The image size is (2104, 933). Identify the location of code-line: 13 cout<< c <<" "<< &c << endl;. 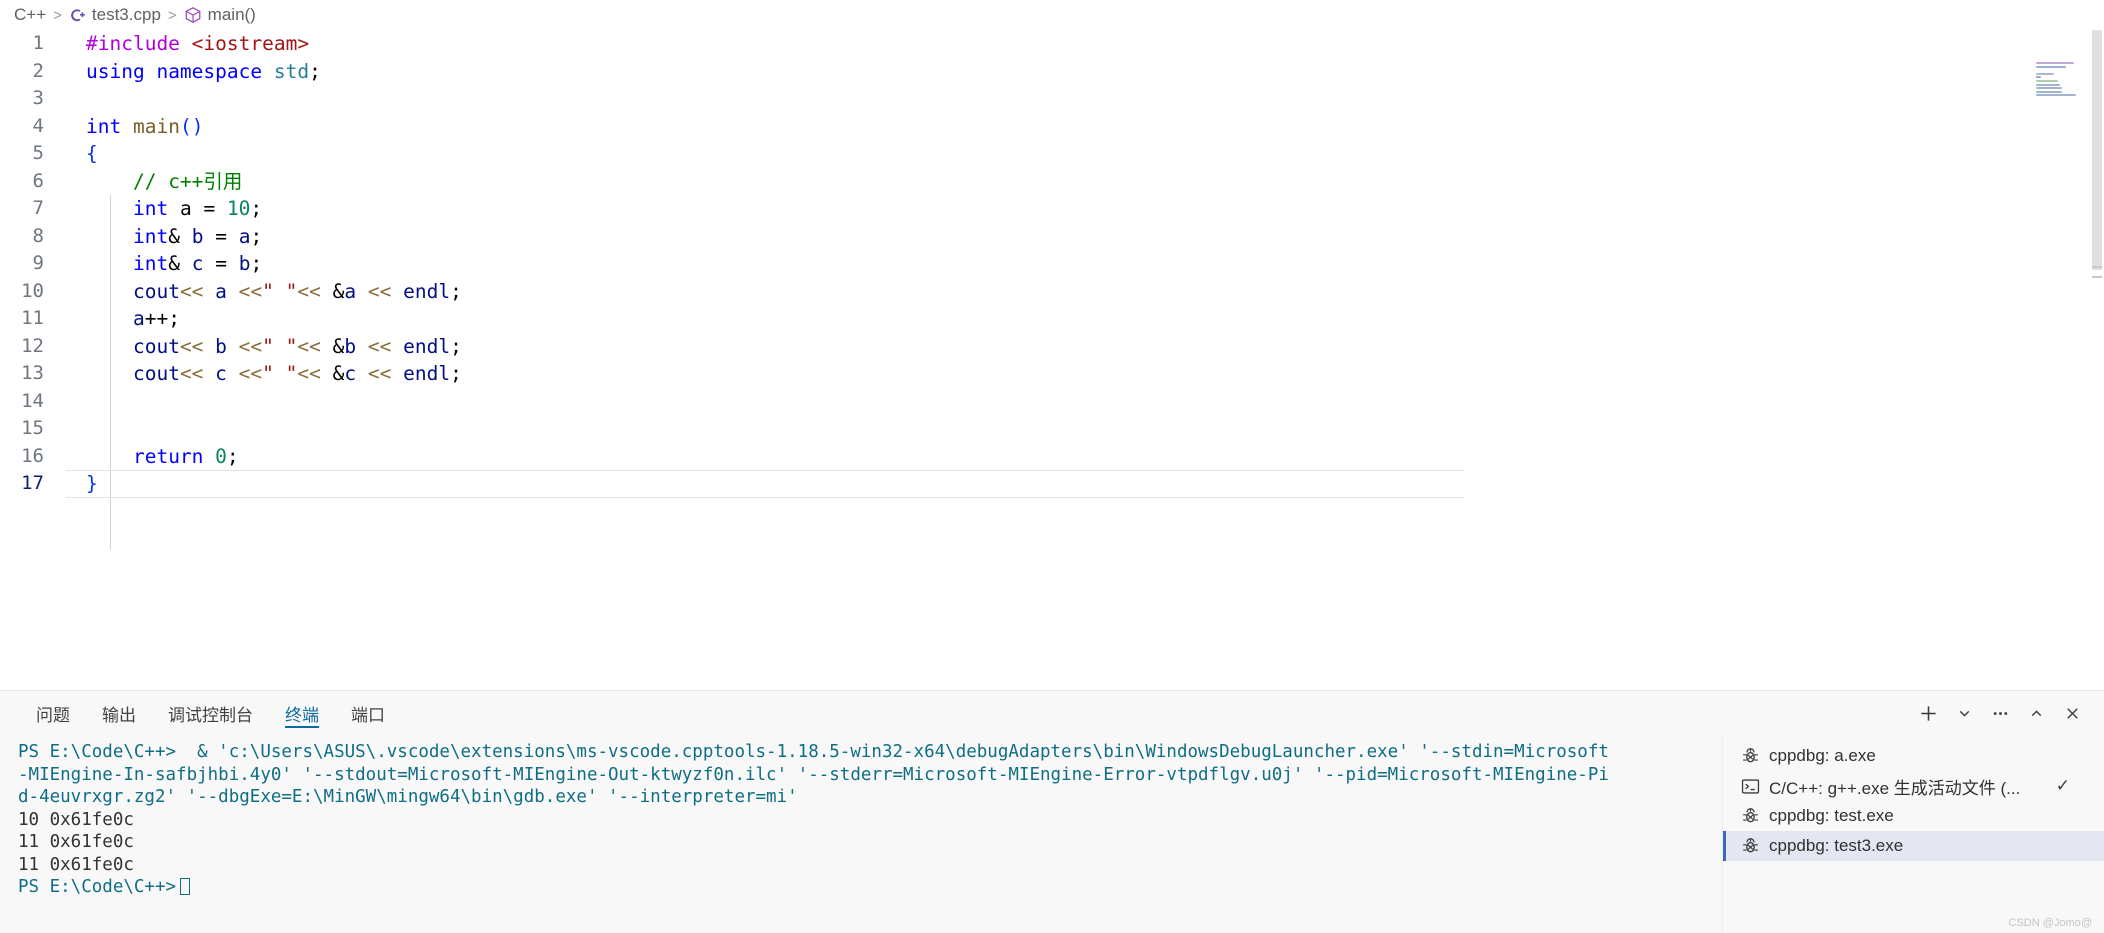
(1052, 374).